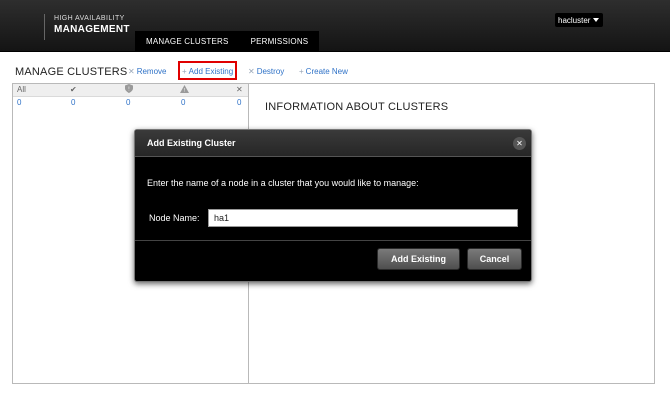 The image size is (670, 397). I want to click on add-existing-button: + Add Existing, so click(207, 71).